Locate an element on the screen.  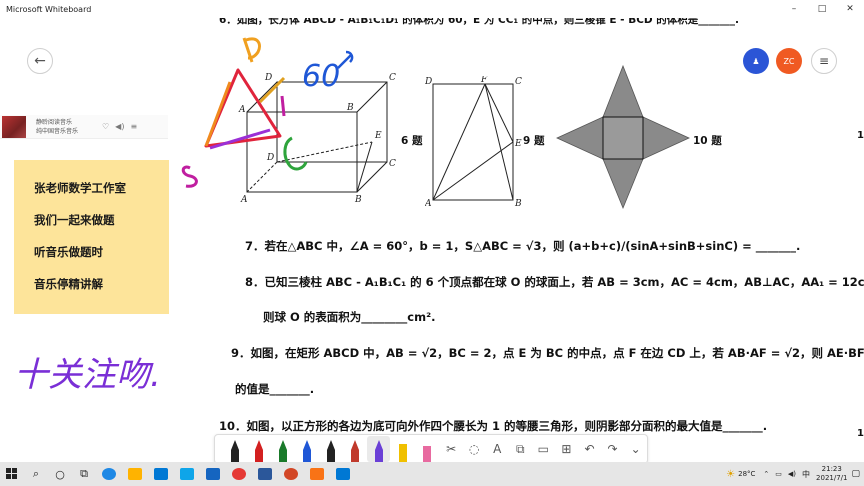
question-8-cont: 则球 O 的表面积为________cm². is located at coordinates (349, 317).